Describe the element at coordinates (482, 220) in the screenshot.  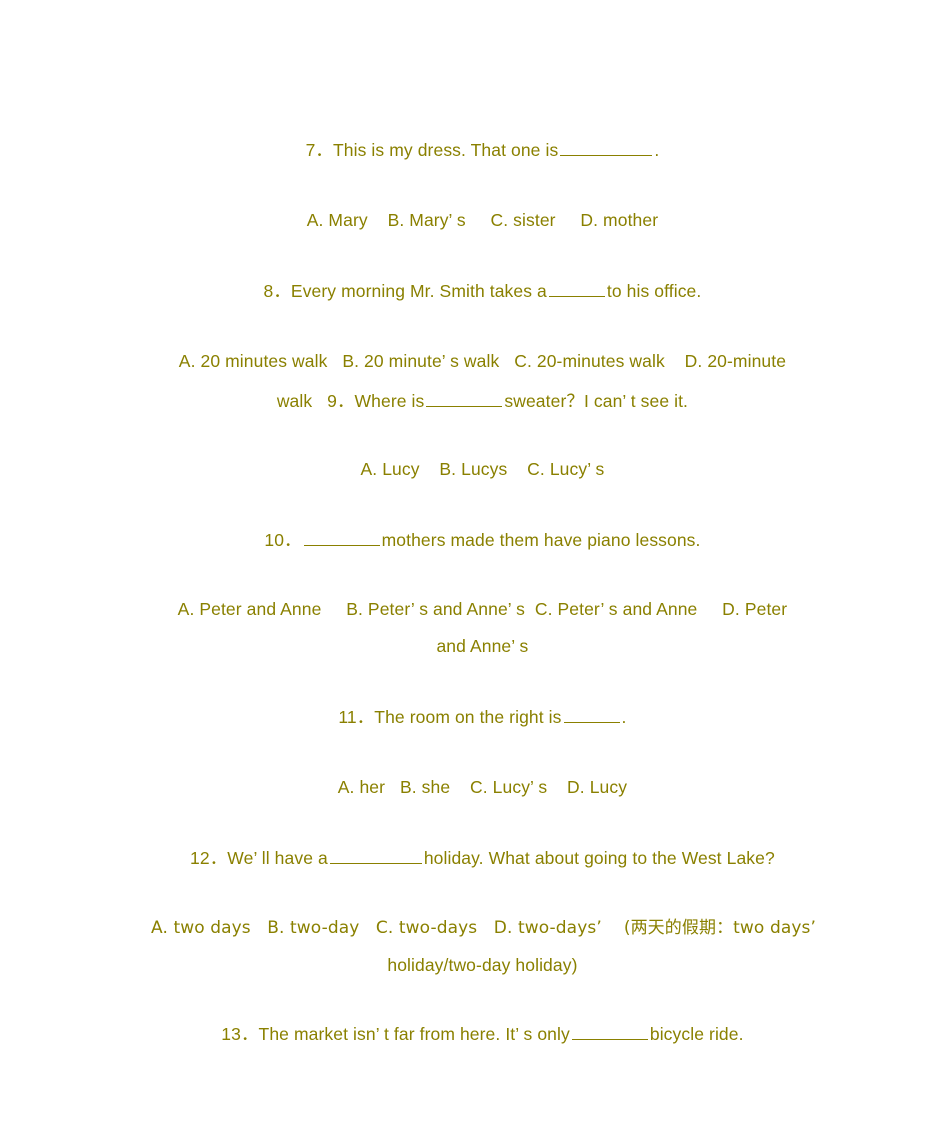
I see `question-7-options-text: A. Mary B. Mary’ s C. sister D. mother` at that location.